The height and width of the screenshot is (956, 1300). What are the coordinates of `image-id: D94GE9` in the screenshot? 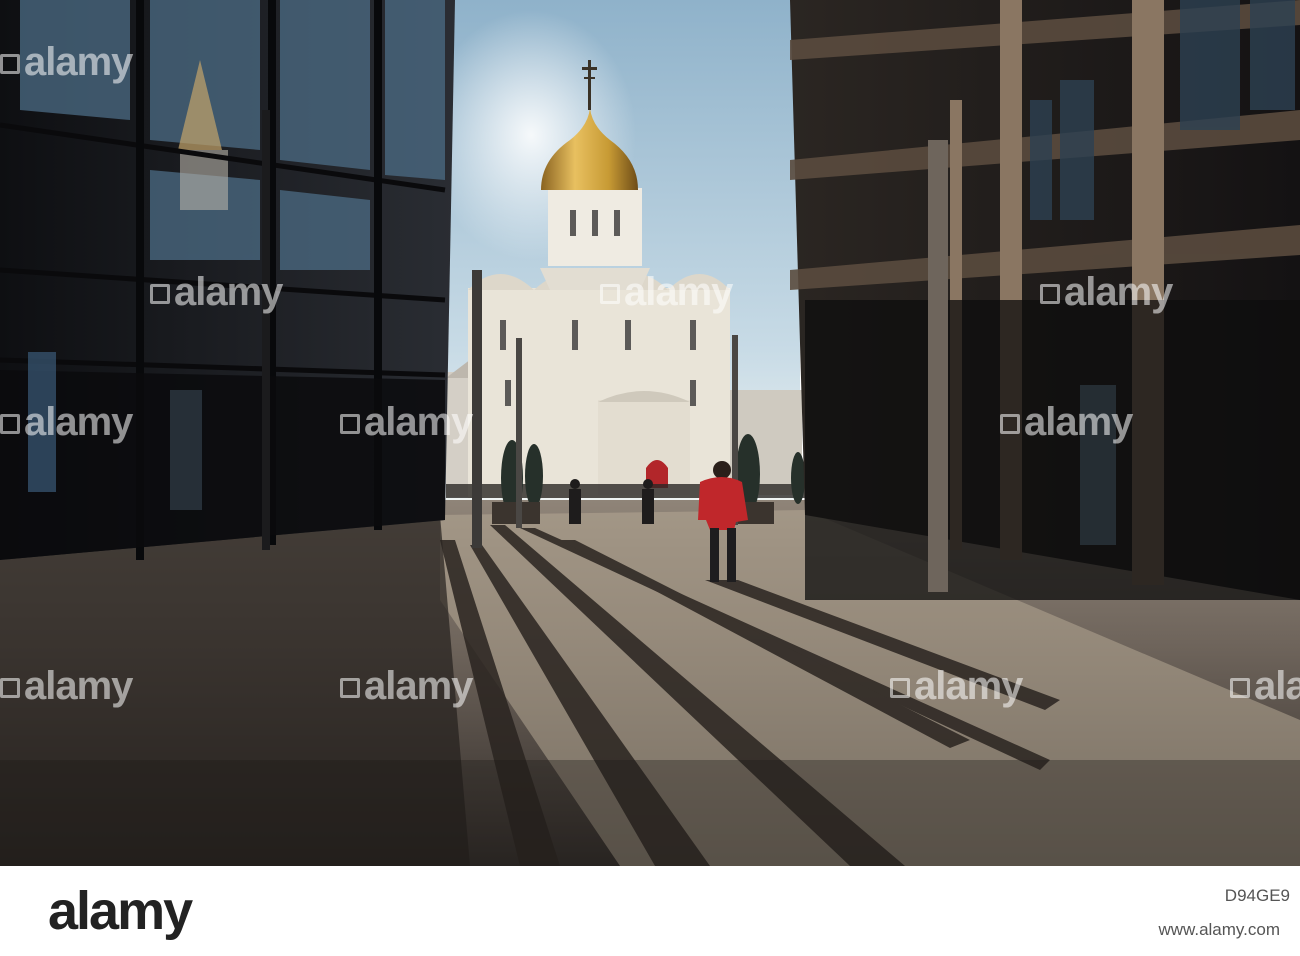 It's located at (1257, 895).